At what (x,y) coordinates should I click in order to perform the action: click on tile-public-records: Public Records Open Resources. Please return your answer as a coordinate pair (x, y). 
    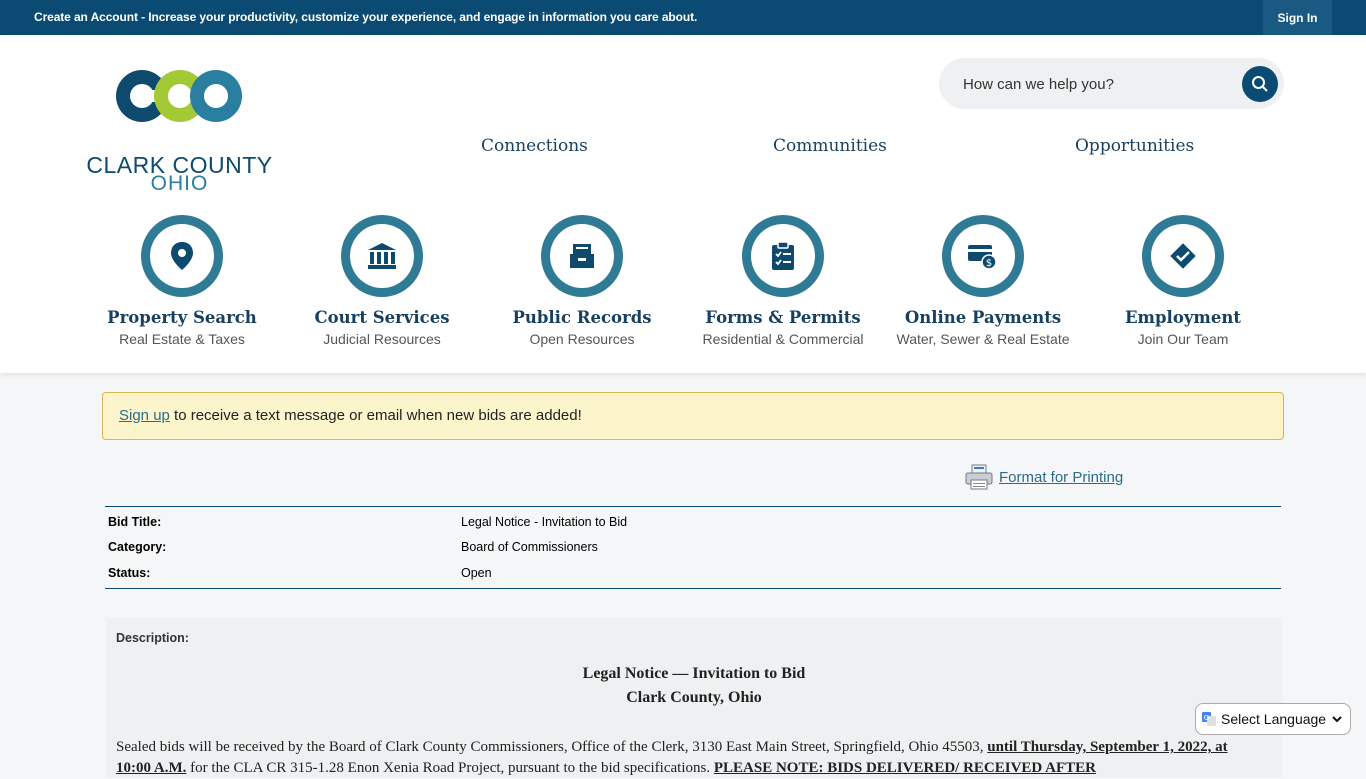
    Looking at the image, I should click on (582, 281).